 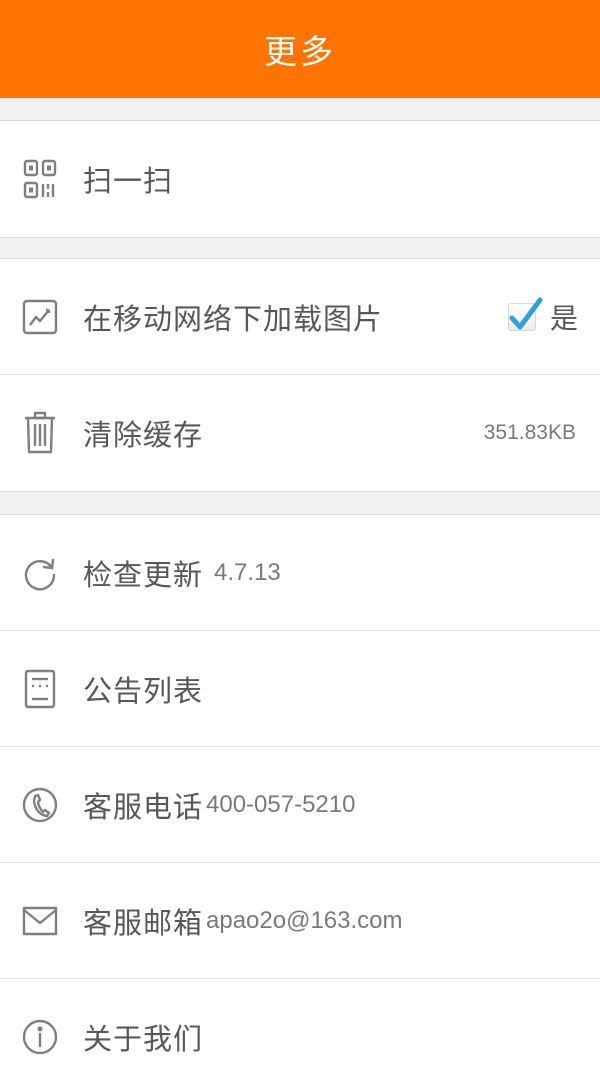 I want to click on clear-cache-row: 清除缓存 351.83KB, so click(x=300, y=433).